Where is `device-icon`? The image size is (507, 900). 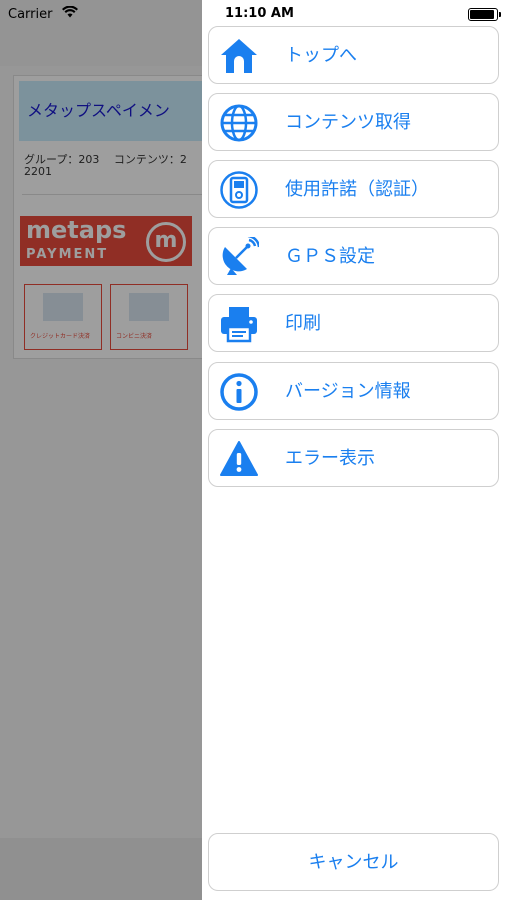 device-icon is located at coordinates (239, 190).